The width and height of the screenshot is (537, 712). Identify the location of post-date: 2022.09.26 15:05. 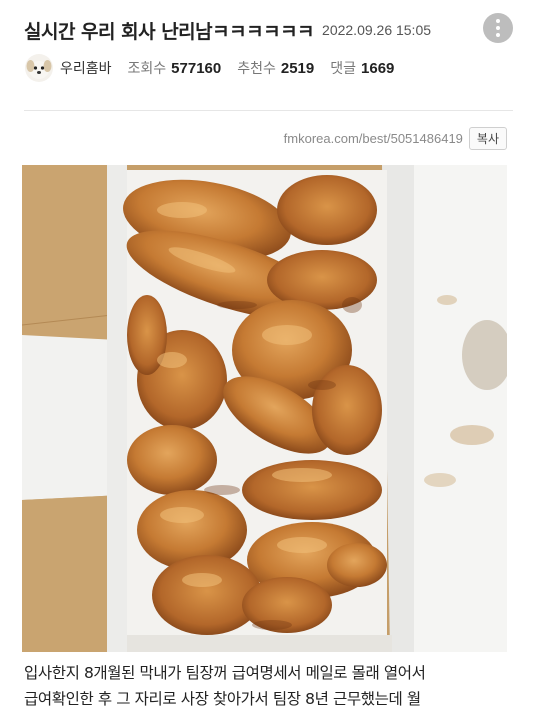
(377, 30).